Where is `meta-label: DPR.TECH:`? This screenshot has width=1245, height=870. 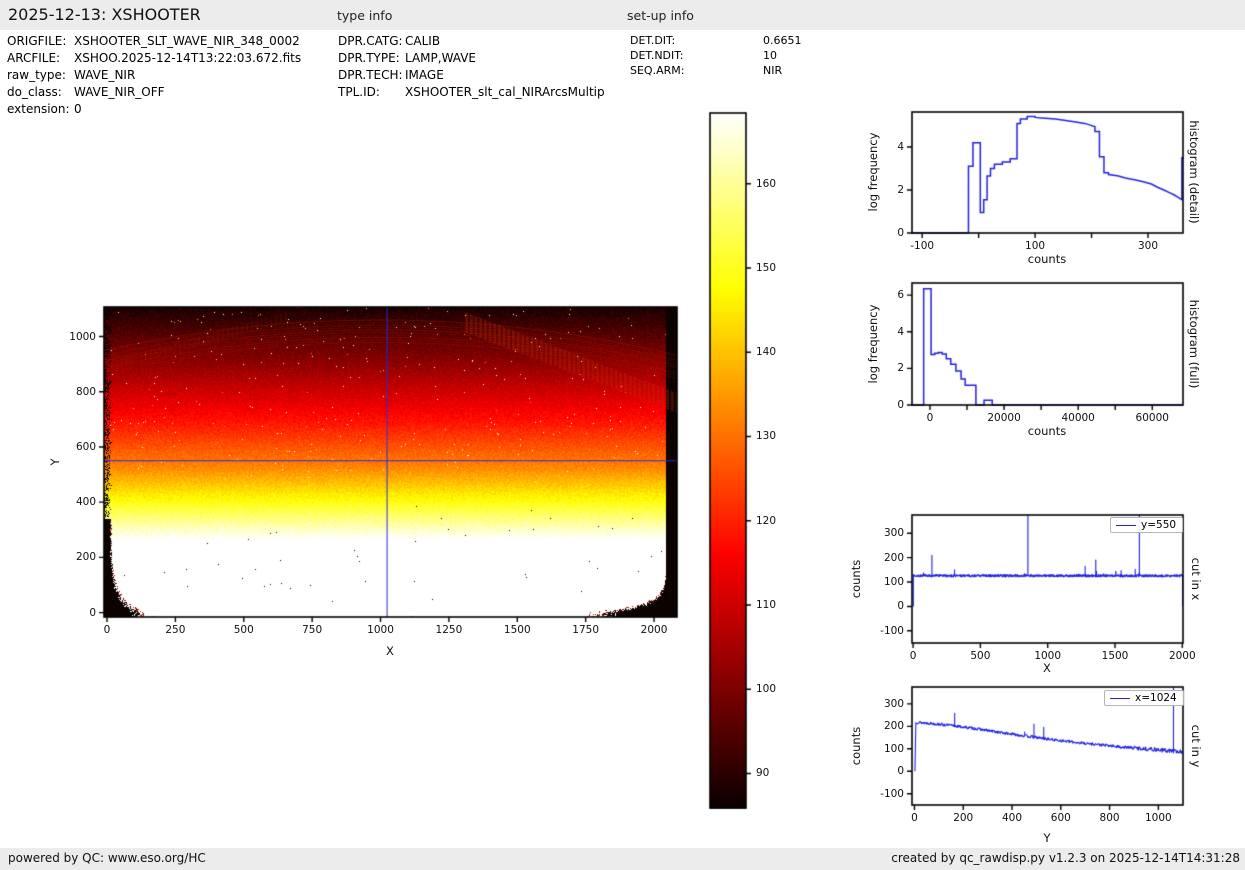
meta-label: DPR.TECH: is located at coordinates (370, 75).